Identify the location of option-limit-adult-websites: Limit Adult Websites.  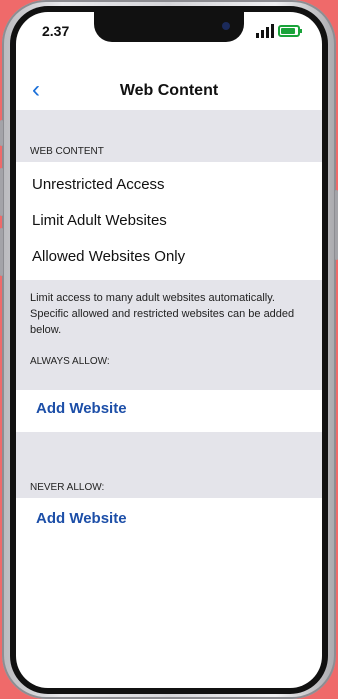
(99, 220).